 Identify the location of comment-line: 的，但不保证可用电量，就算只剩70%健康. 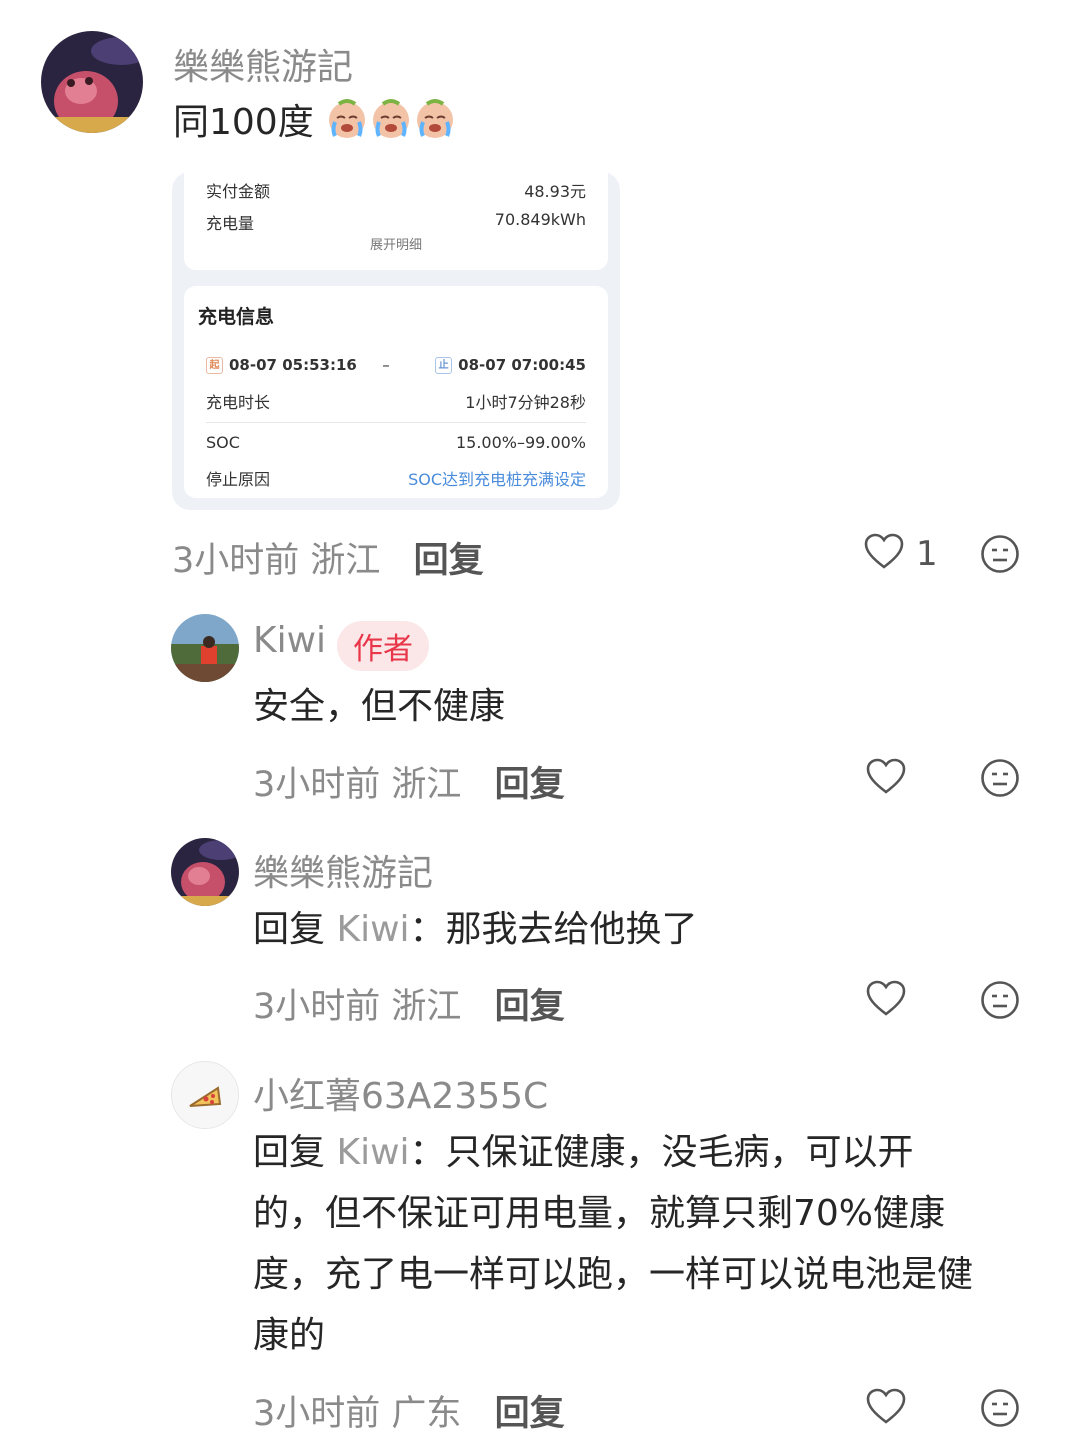
(599, 1213).